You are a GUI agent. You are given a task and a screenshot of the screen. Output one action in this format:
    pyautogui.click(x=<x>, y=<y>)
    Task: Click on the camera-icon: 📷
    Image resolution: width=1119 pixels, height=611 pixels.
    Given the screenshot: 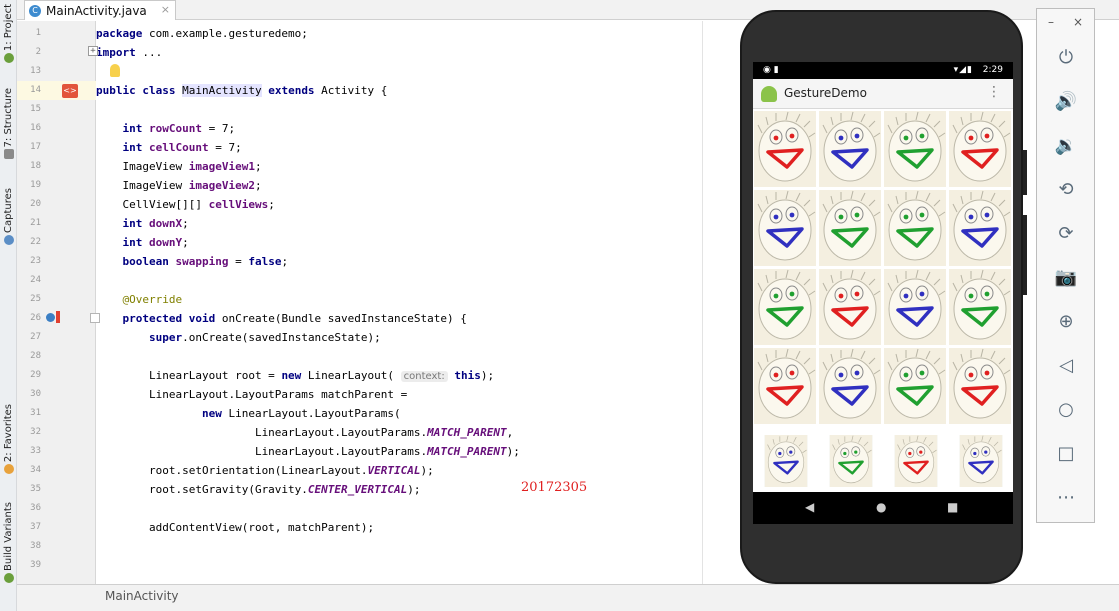 What is the action you would take?
    pyautogui.click(x=1066, y=277)
    